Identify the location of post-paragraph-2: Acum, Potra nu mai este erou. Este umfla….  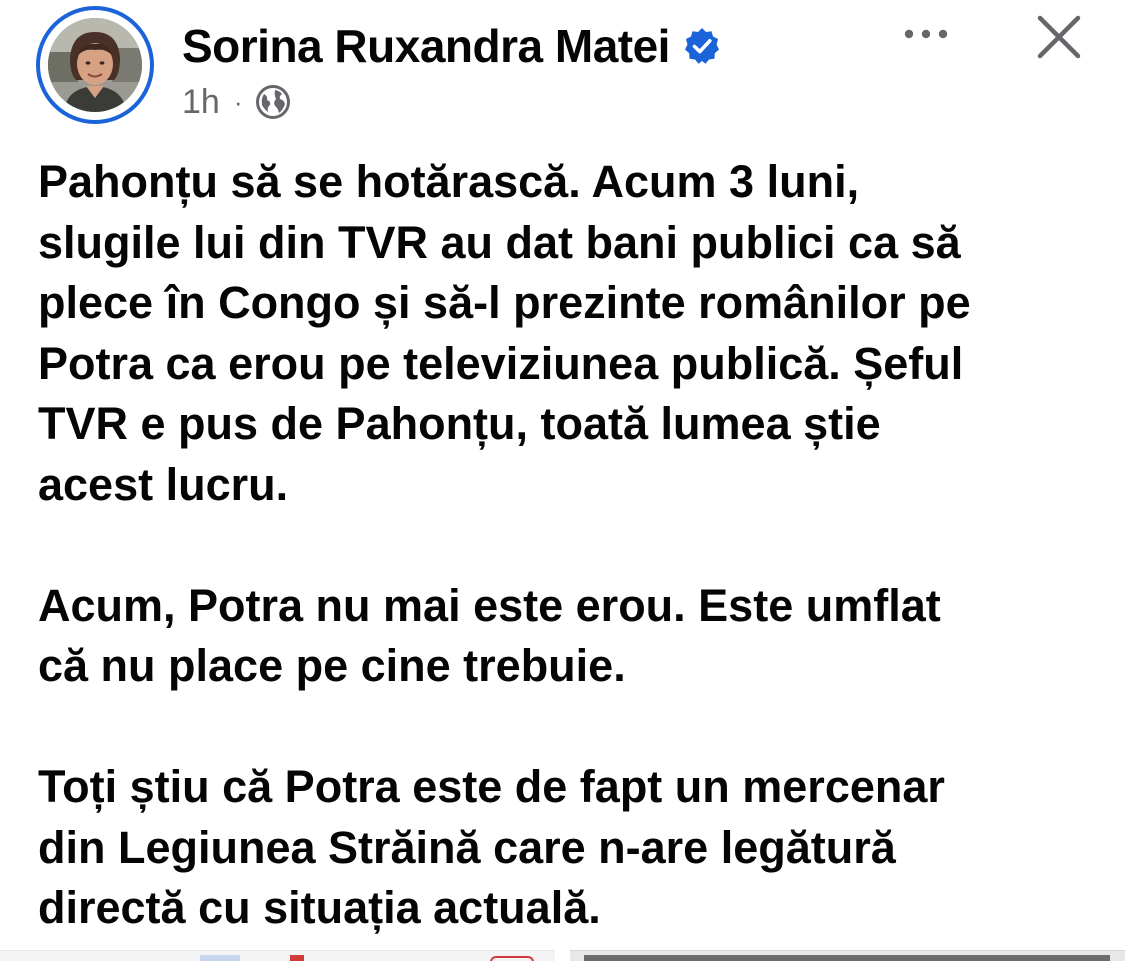
(489, 635).